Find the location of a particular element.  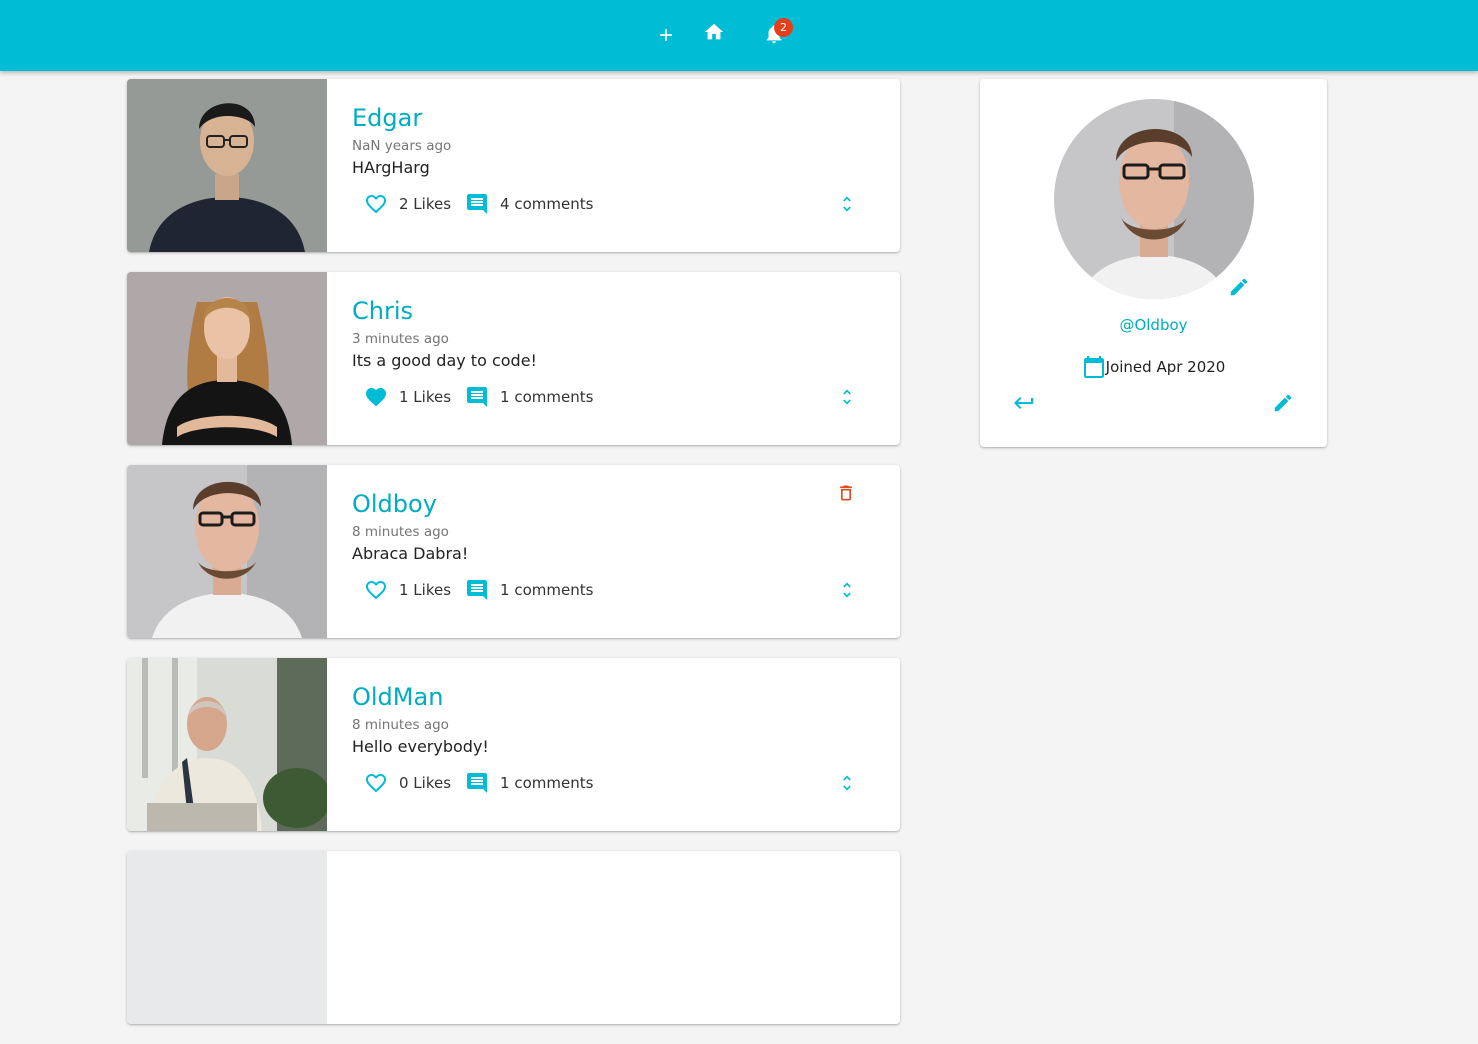

post-body: Its a good day to code! is located at coordinates (444, 360).